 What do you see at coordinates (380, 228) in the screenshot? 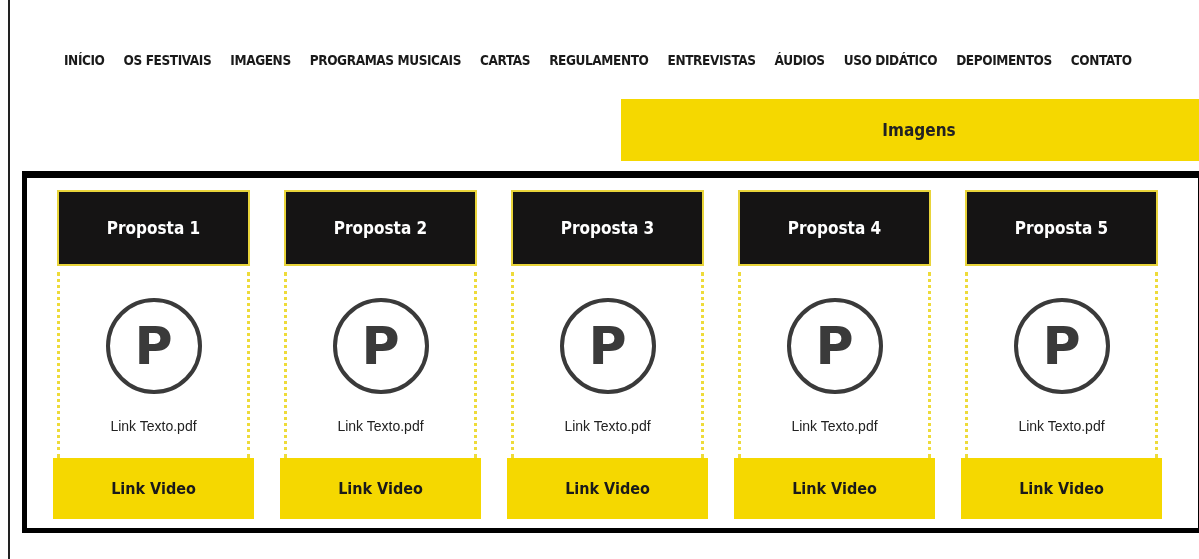
I see `card-title: Proposta 2` at bounding box center [380, 228].